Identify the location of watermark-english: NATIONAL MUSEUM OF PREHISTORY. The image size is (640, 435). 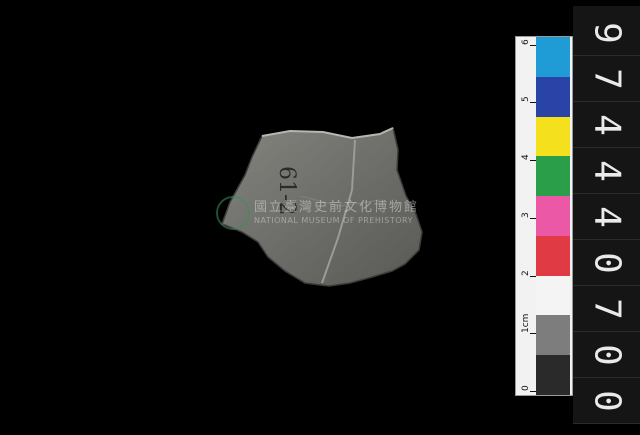
(333, 220).